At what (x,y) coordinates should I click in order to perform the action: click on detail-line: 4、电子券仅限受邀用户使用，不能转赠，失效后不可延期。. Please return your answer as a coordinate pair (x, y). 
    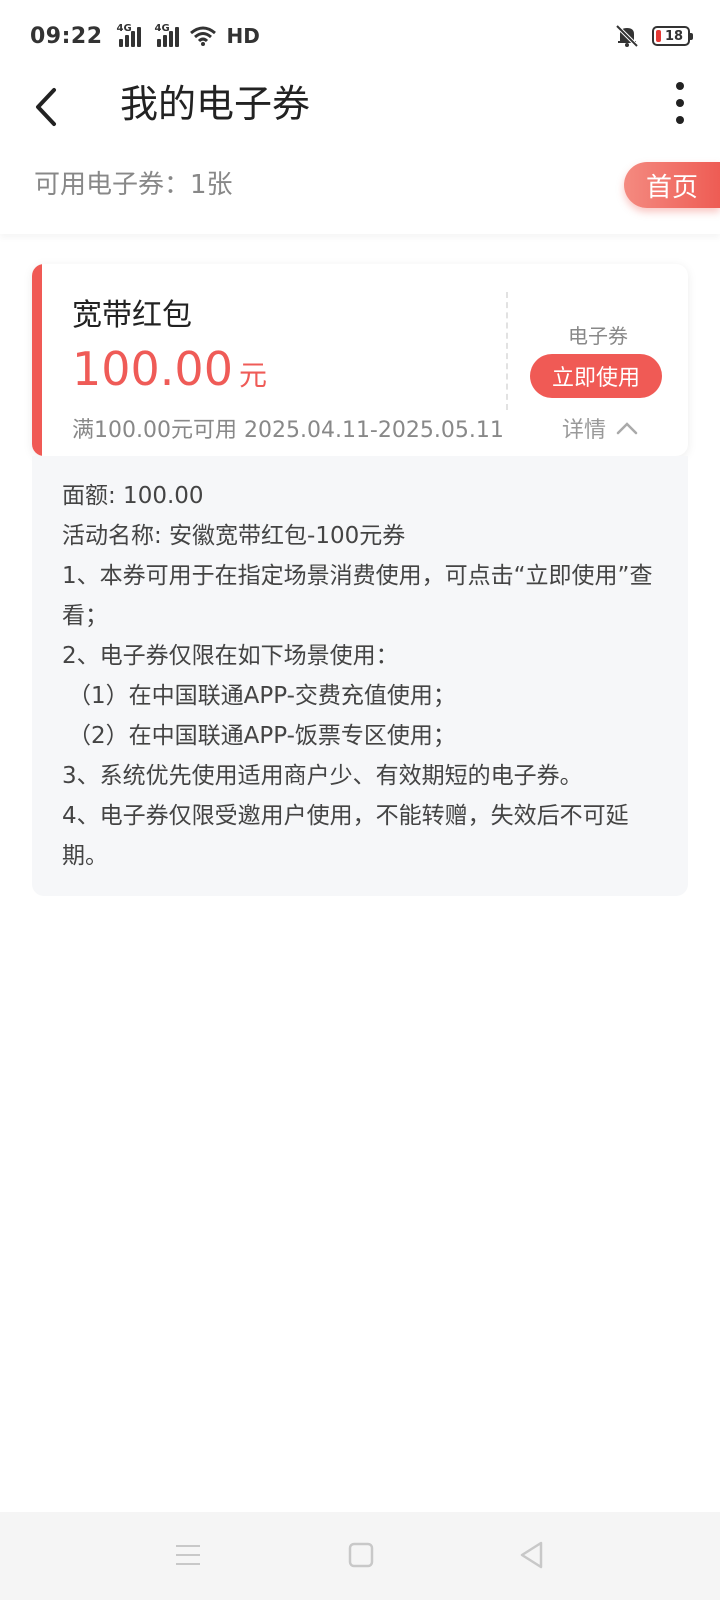
    Looking at the image, I should click on (345, 836).